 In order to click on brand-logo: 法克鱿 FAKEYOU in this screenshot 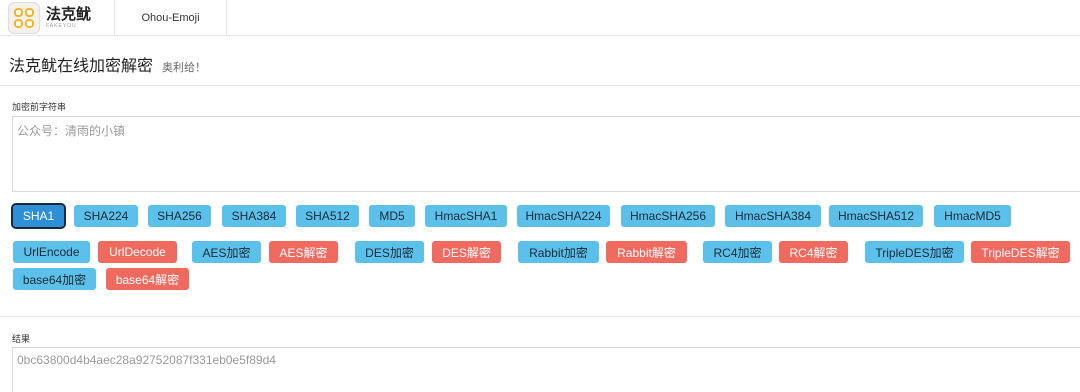, I will do `click(49, 18)`.